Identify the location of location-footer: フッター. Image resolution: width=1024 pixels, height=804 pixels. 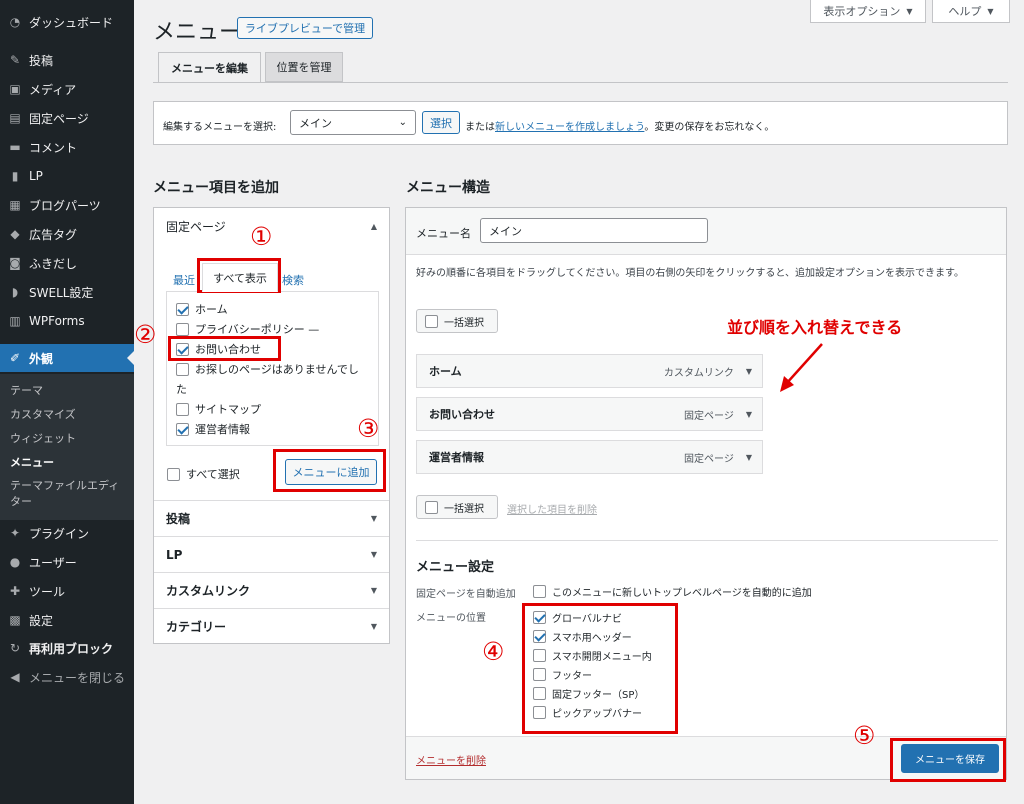
(562, 674).